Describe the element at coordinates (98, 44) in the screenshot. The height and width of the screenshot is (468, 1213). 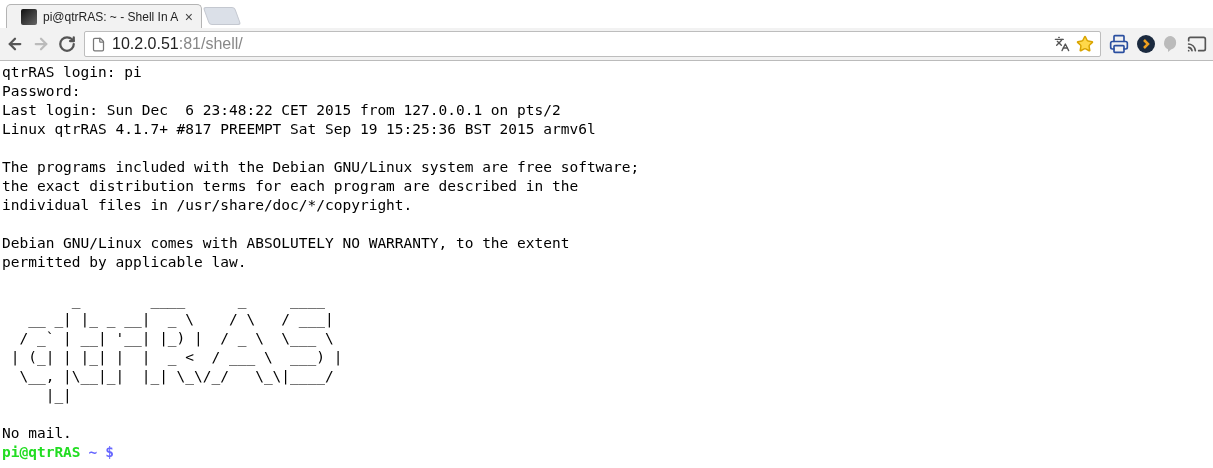
I see `page-icon` at that location.